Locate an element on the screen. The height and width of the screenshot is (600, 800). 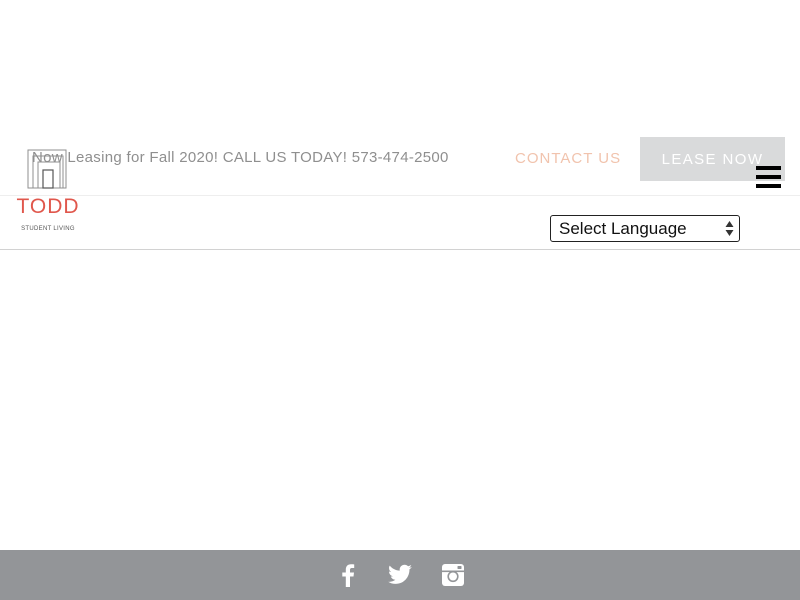
hamburger-menu-icon is located at coordinates (768, 177).